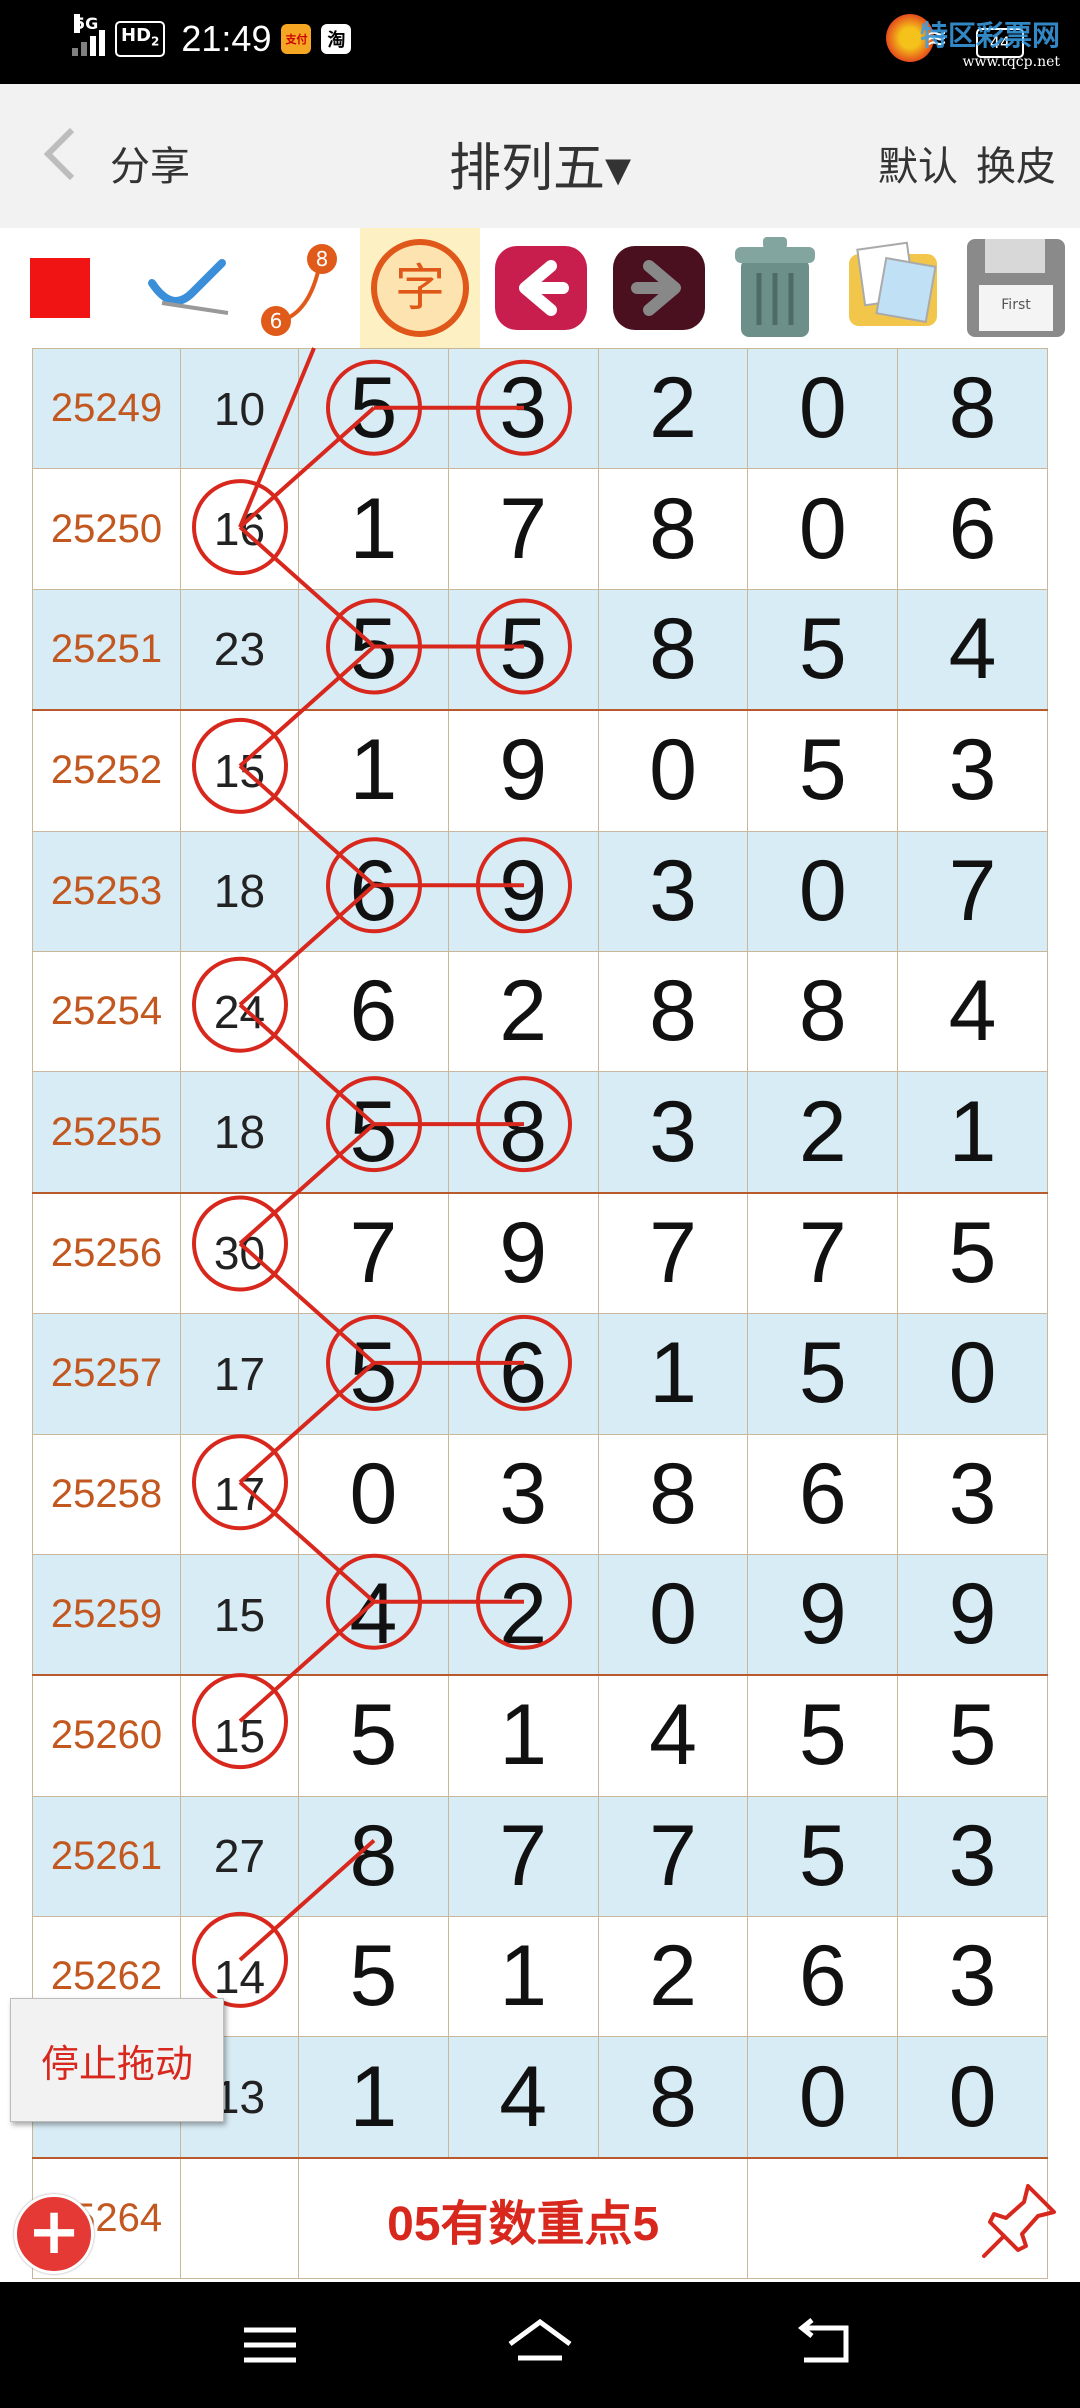 The height and width of the screenshot is (2408, 1080). Describe the element at coordinates (239, 649) in the screenshot. I see `sum-value: 23` at that location.